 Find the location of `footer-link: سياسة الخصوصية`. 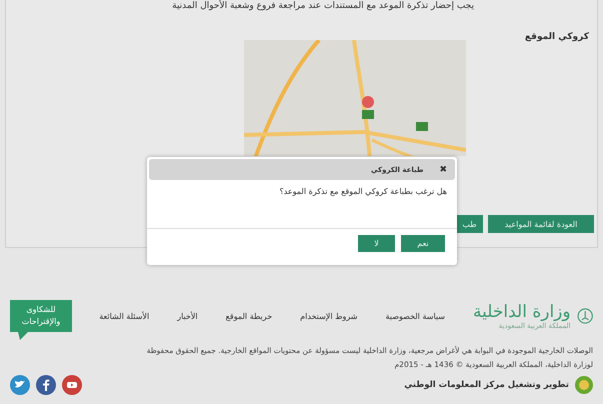

footer-link: سياسة الخصوصية is located at coordinates (415, 316).